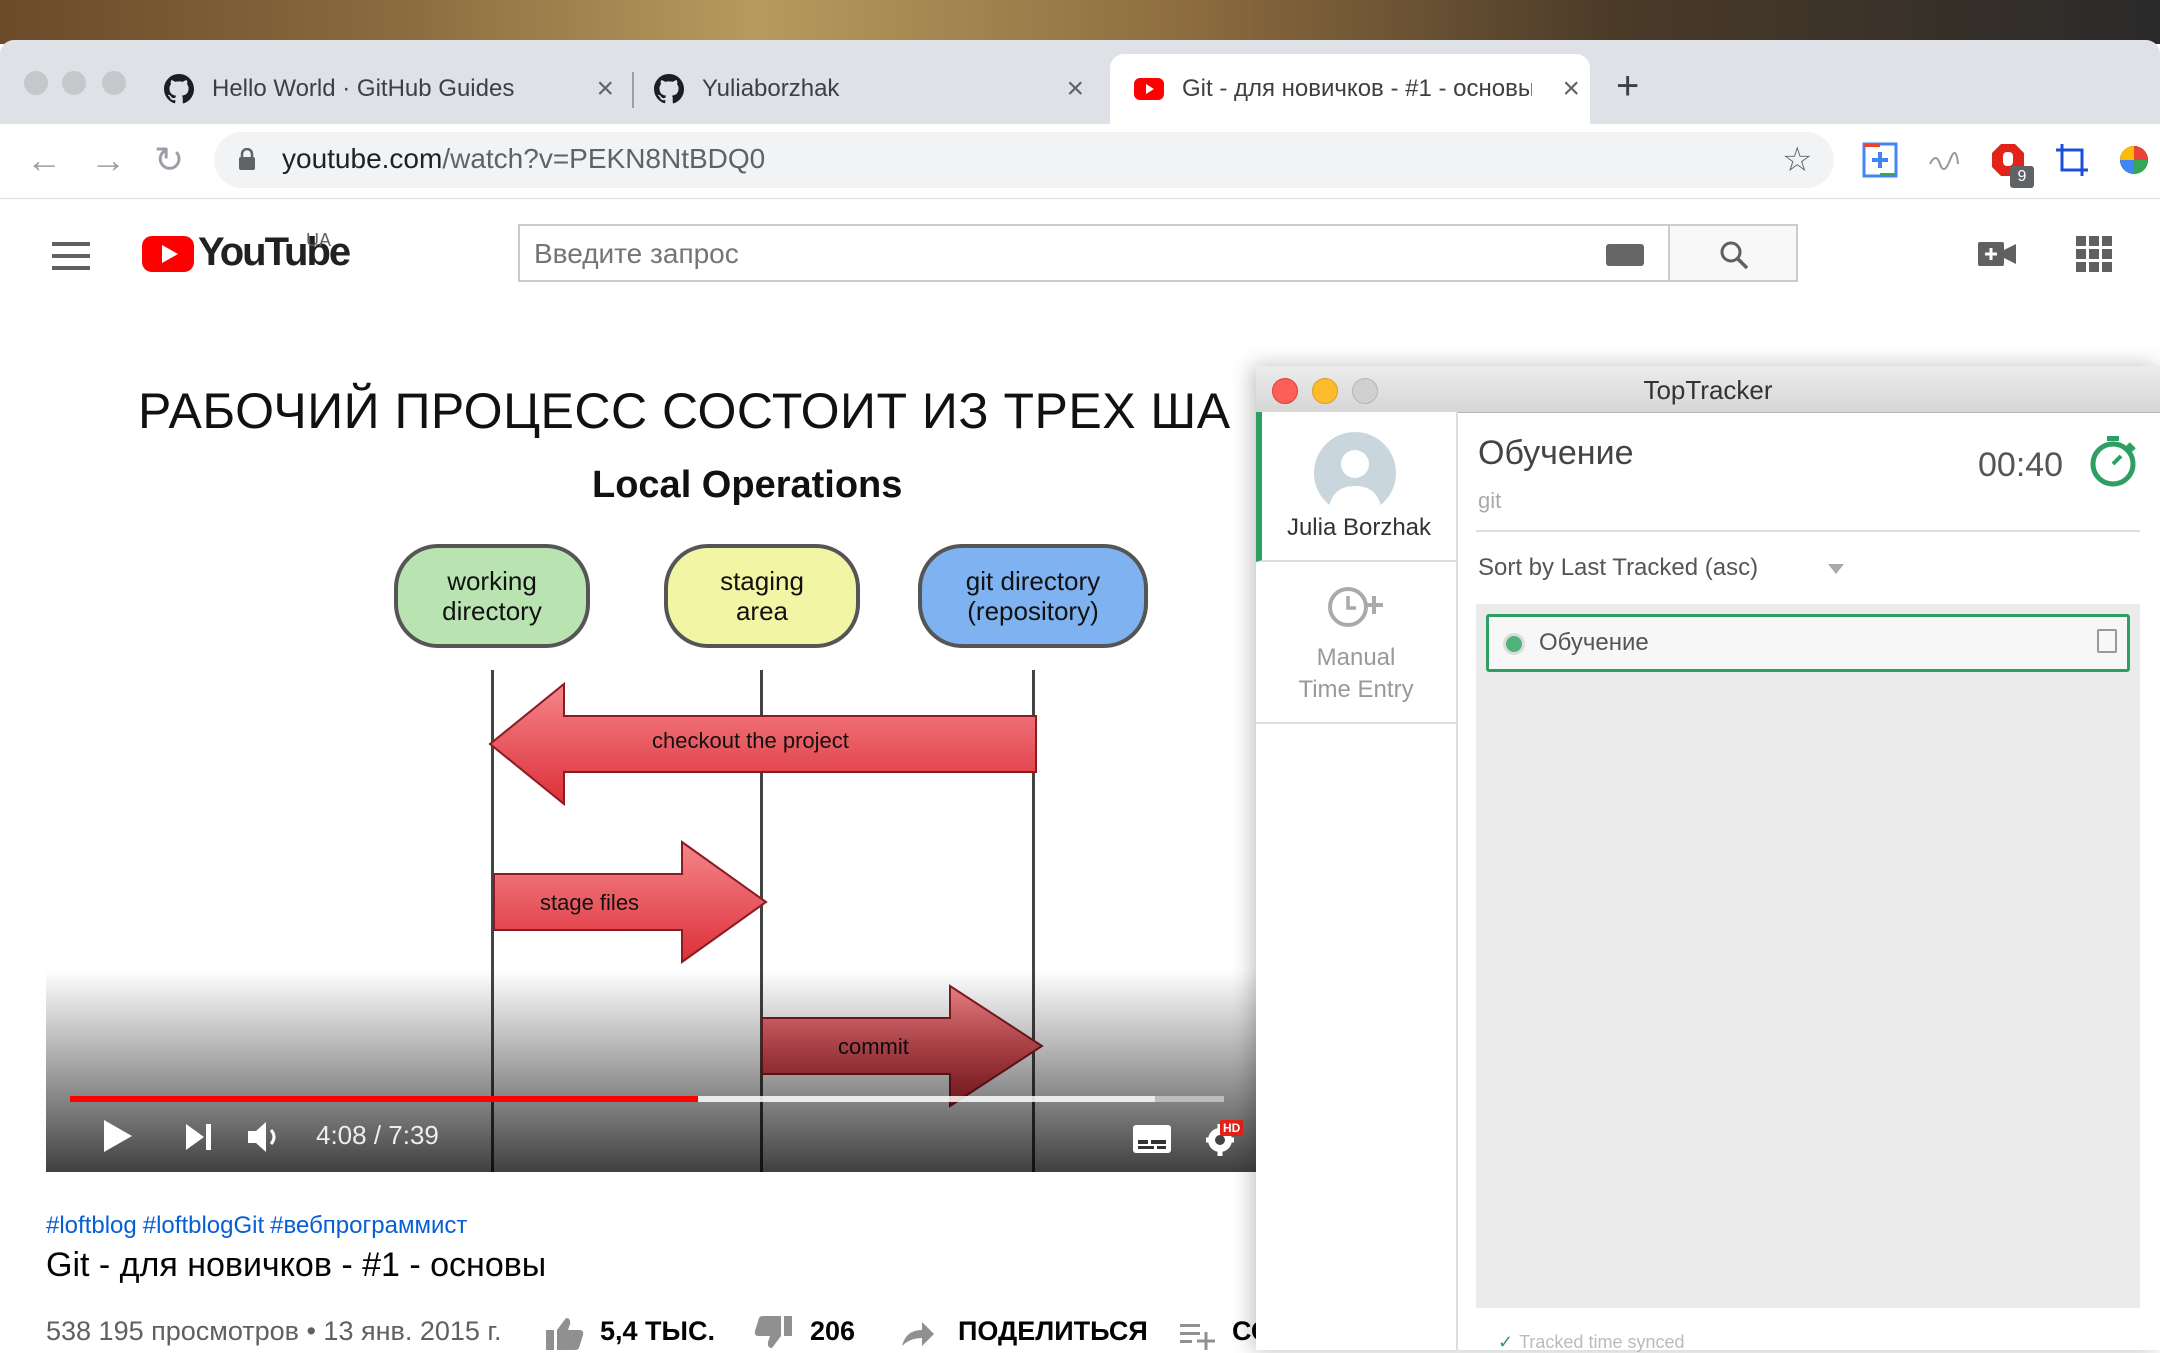 This screenshot has height=1353, width=2160. I want to click on node-line: (repository), so click(1033, 611).